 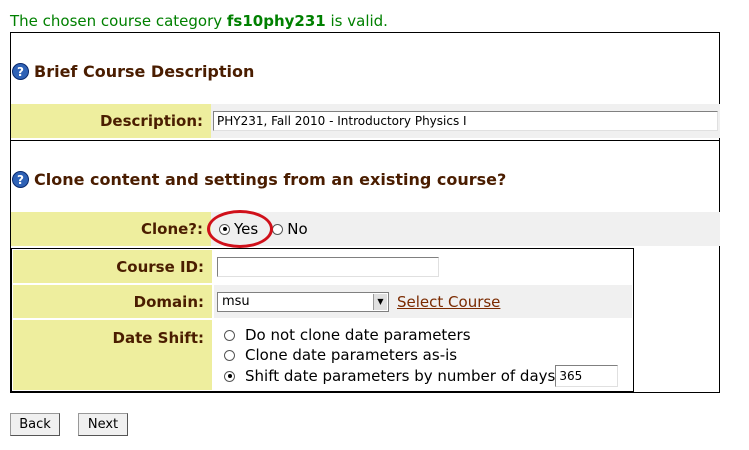 I want to click on status-category: fs10phy231, so click(x=276, y=21).